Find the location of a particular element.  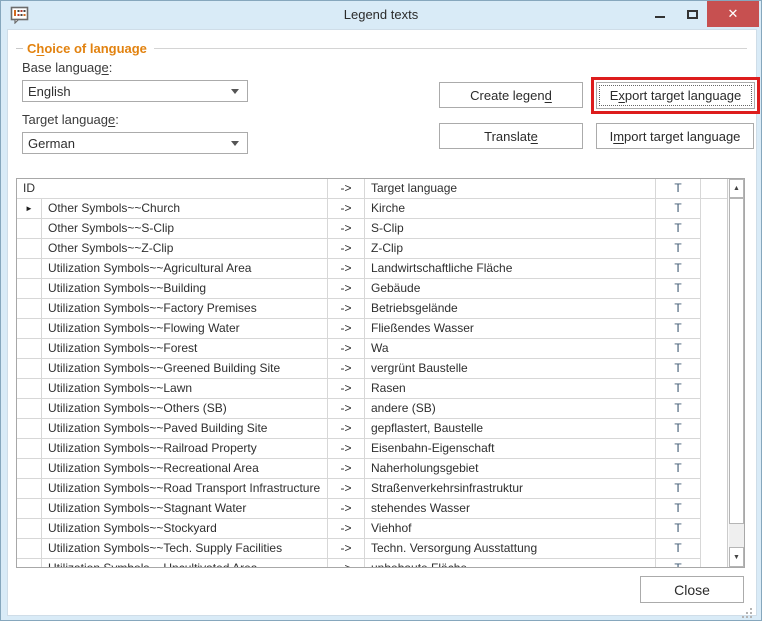

target-language-cell: stehendes Wasser is located at coordinates (510, 509).